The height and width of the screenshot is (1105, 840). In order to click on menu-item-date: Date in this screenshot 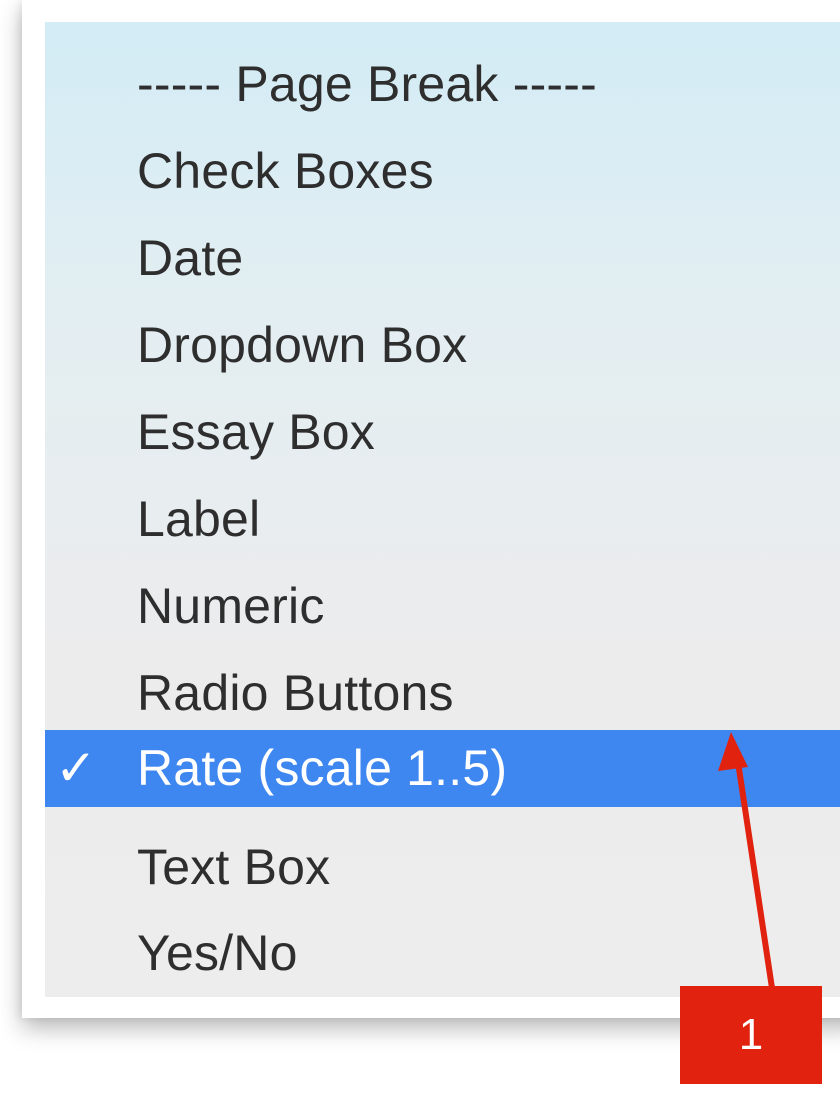, I will do `click(442, 258)`.